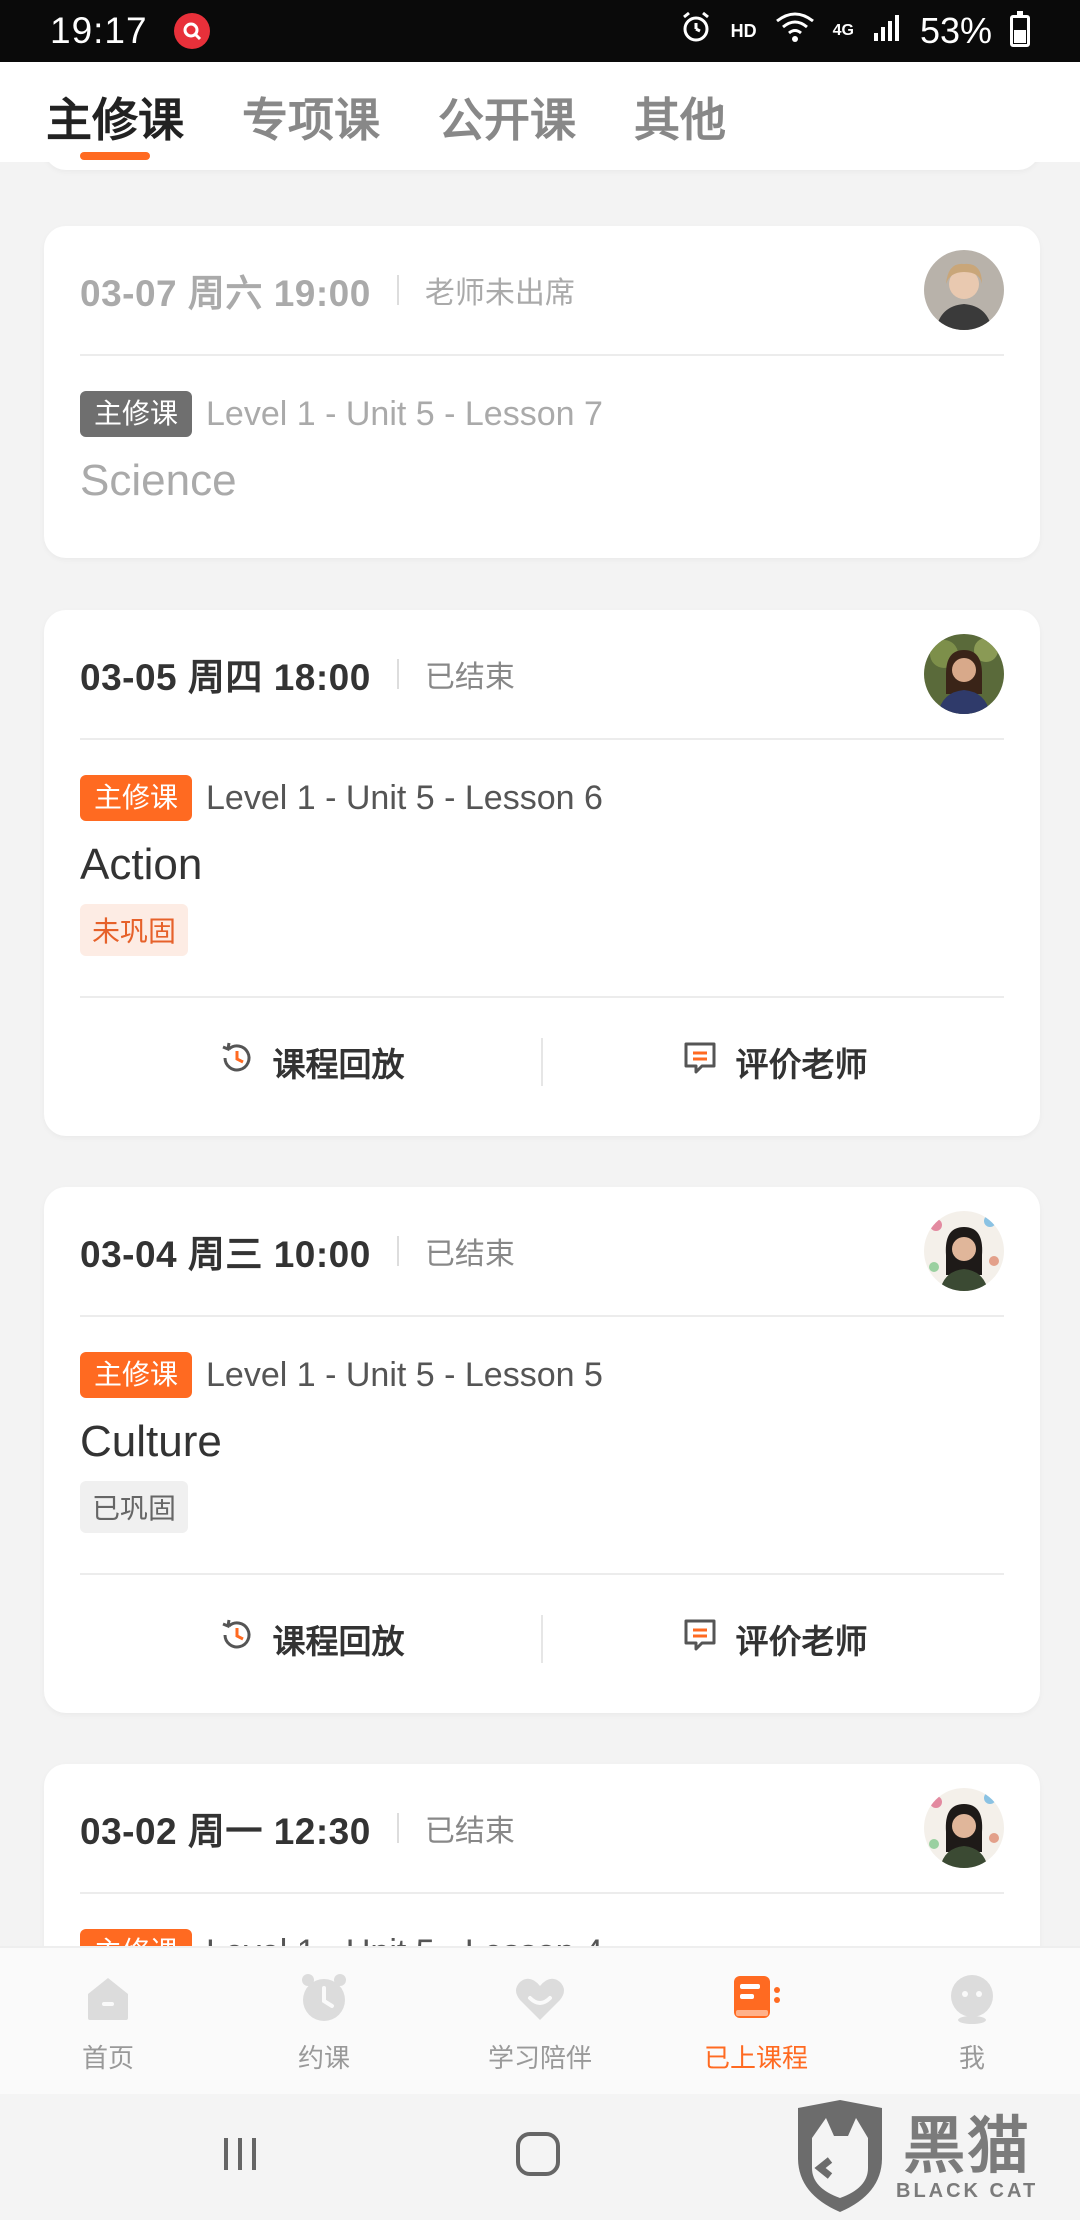  I want to click on home-icon, so click(108, 1998).